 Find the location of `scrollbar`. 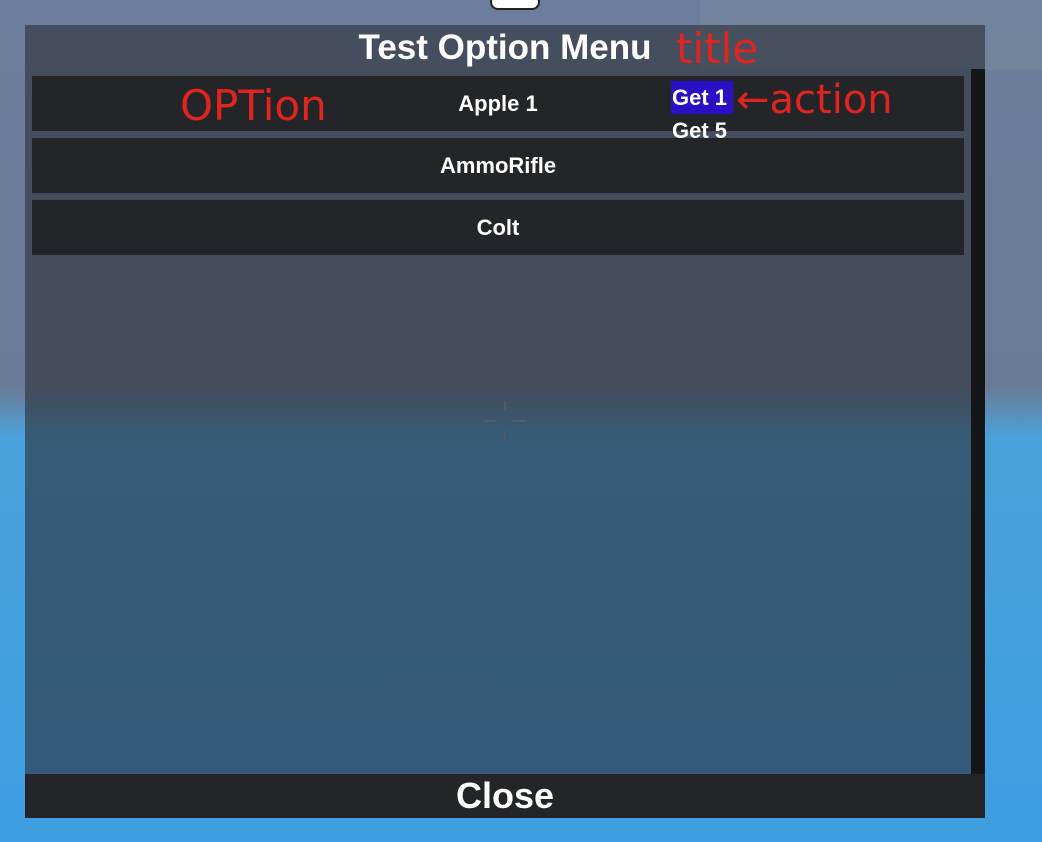

scrollbar is located at coordinates (978, 421).